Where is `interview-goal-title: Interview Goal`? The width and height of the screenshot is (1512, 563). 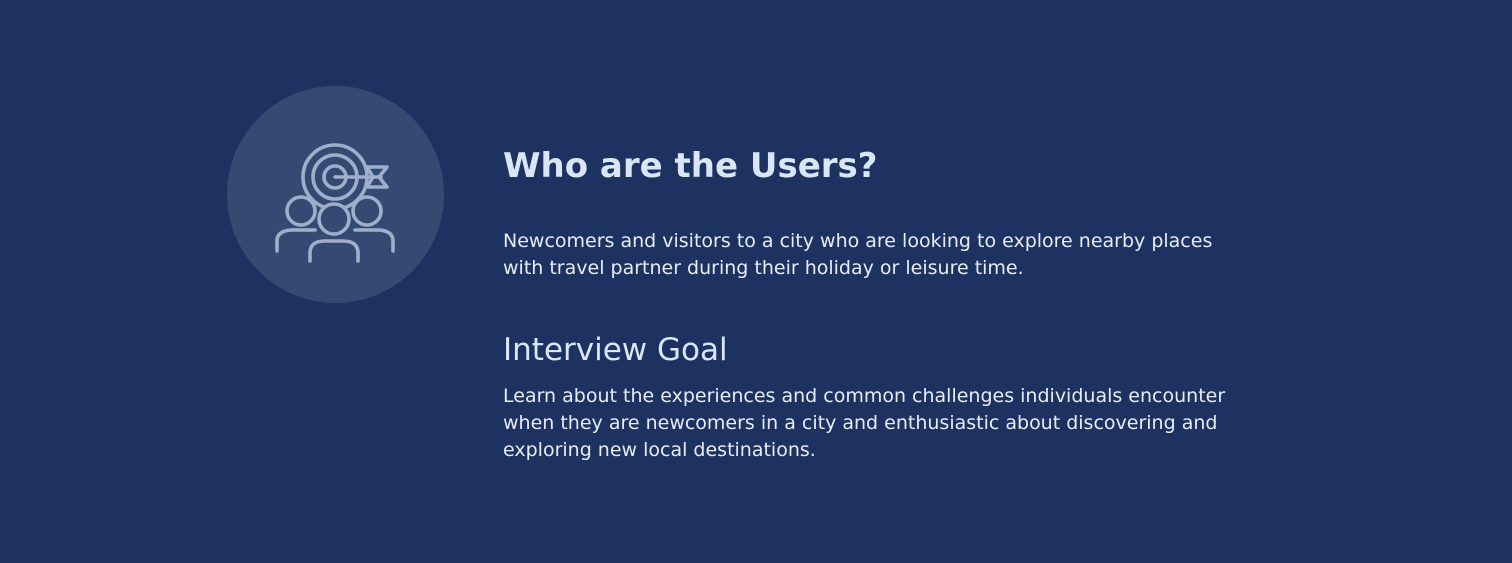 interview-goal-title: Interview Goal is located at coordinates (615, 350).